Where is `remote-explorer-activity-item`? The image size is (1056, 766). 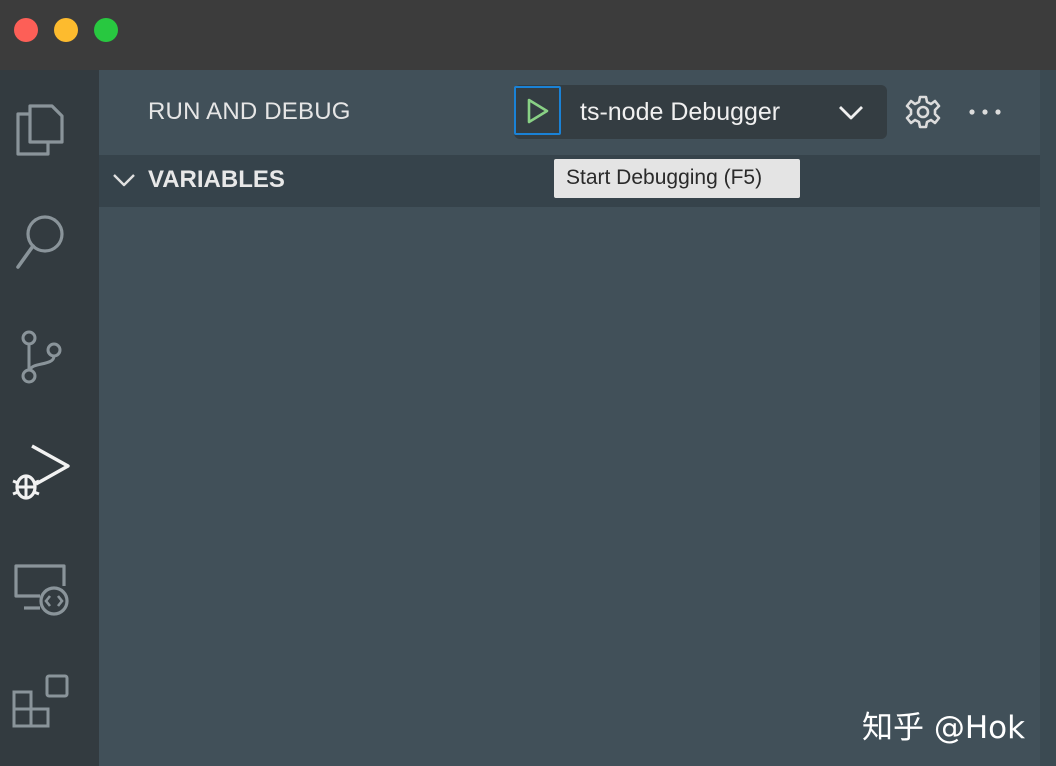
remote-explorer-activity-item is located at coordinates (41, 587).